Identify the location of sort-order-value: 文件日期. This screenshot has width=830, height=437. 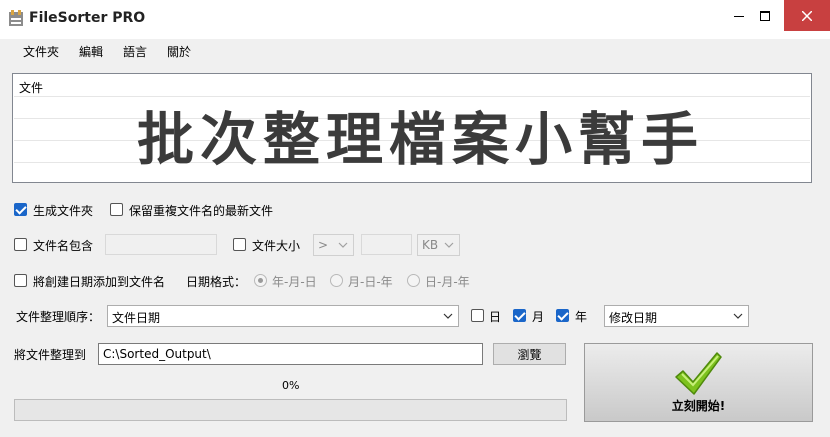
(136, 318).